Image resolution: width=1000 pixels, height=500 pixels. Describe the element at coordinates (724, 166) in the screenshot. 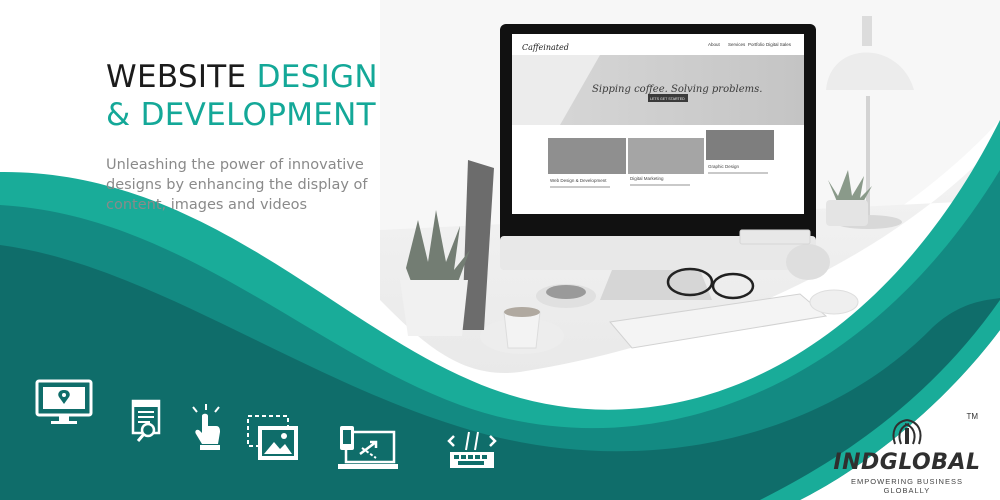

I see `screen-card-title-3: Graphic Design` at that location.